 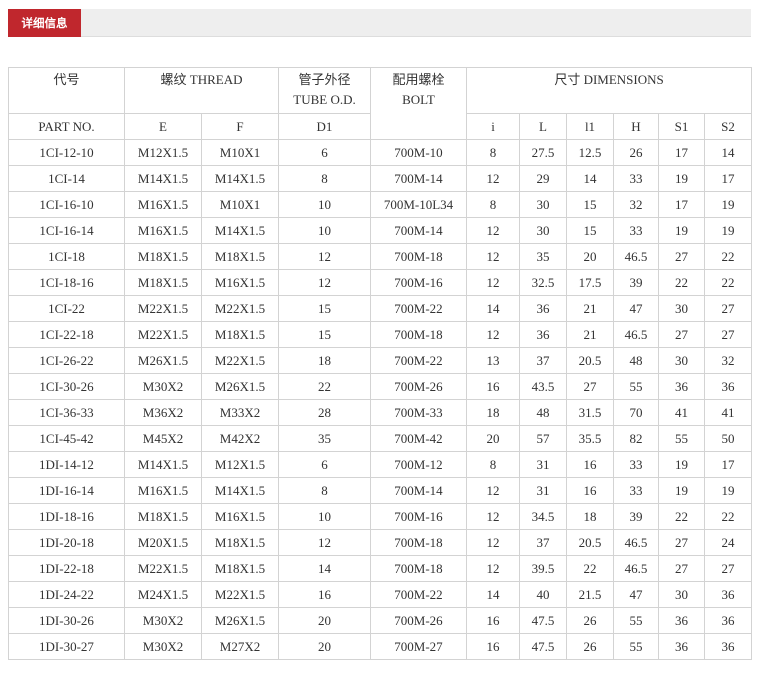 I want to click on cell-bolt: 700M-10, so click(x=418, y=152).